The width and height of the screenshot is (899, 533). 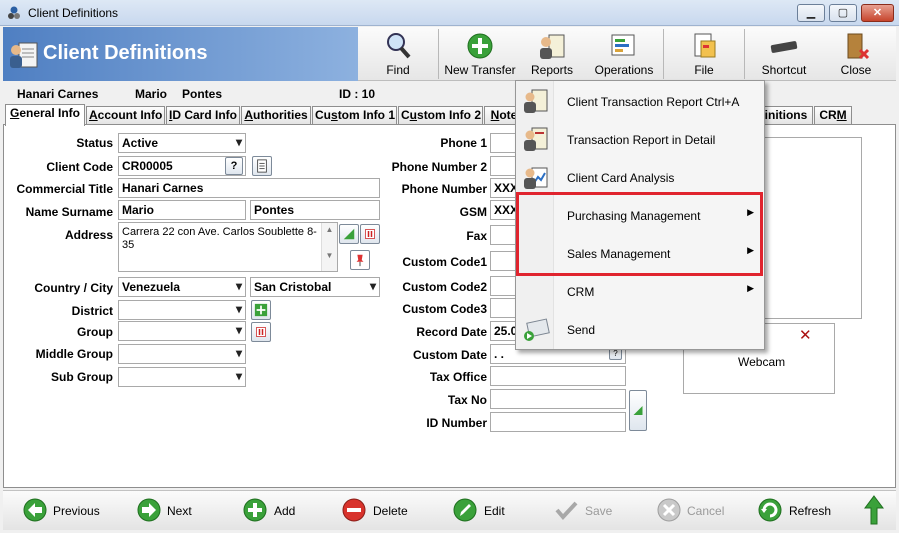 I want to click on minus-icon, so click(x=354, y=510).